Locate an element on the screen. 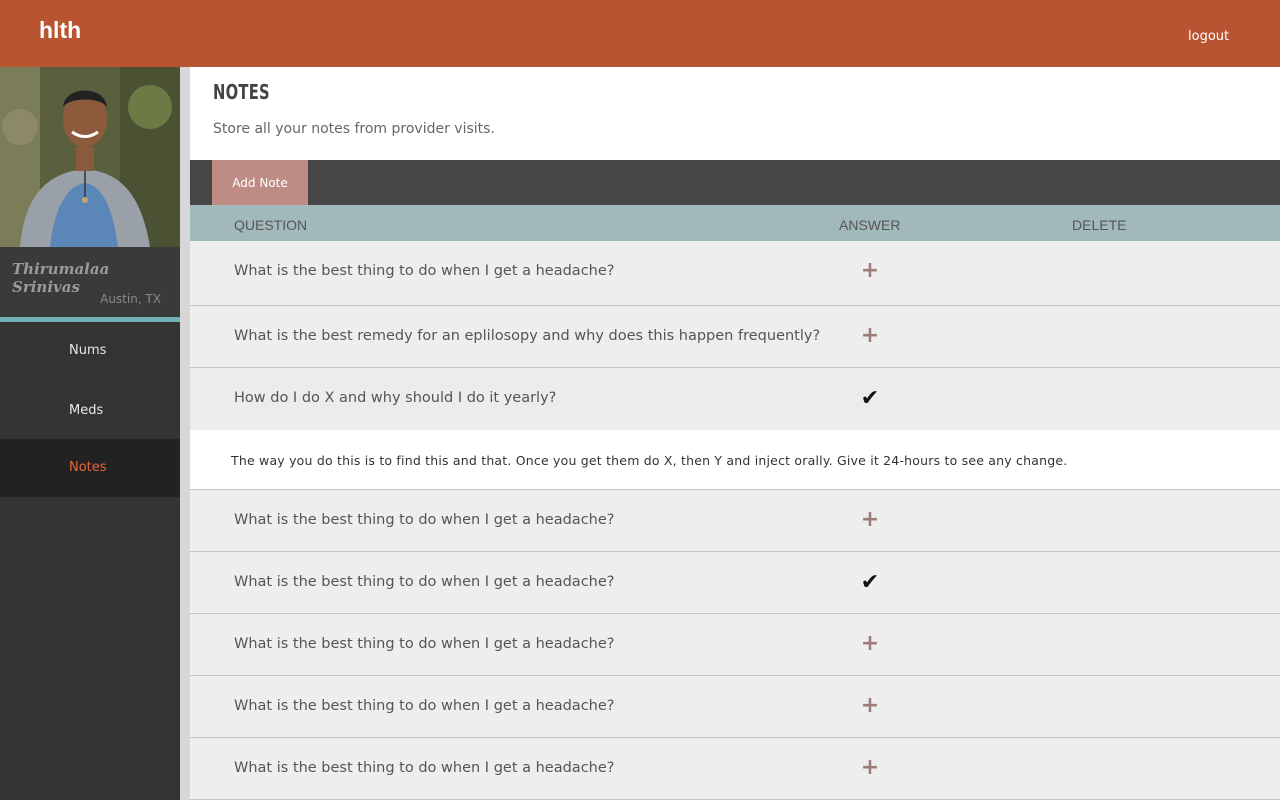  profile-name: Thirumalaa Srinivas is located at coordinates (61, 278).